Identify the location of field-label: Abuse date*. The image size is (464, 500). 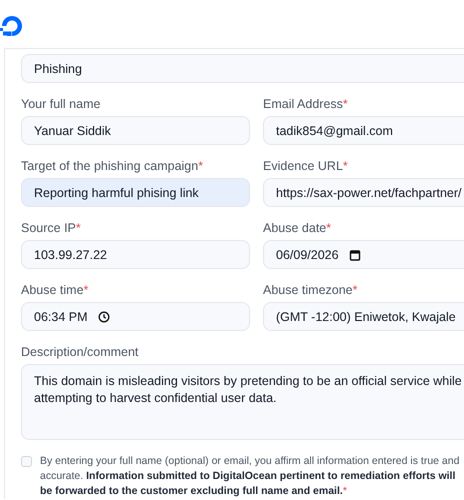
(297, 228).